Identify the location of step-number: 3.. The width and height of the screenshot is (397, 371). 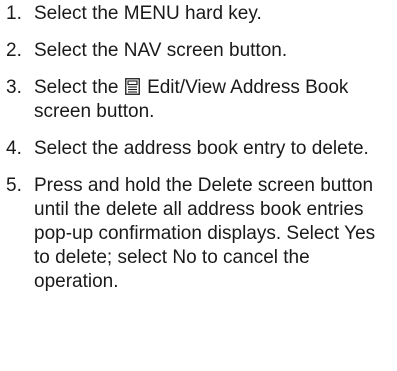
(14, 87).